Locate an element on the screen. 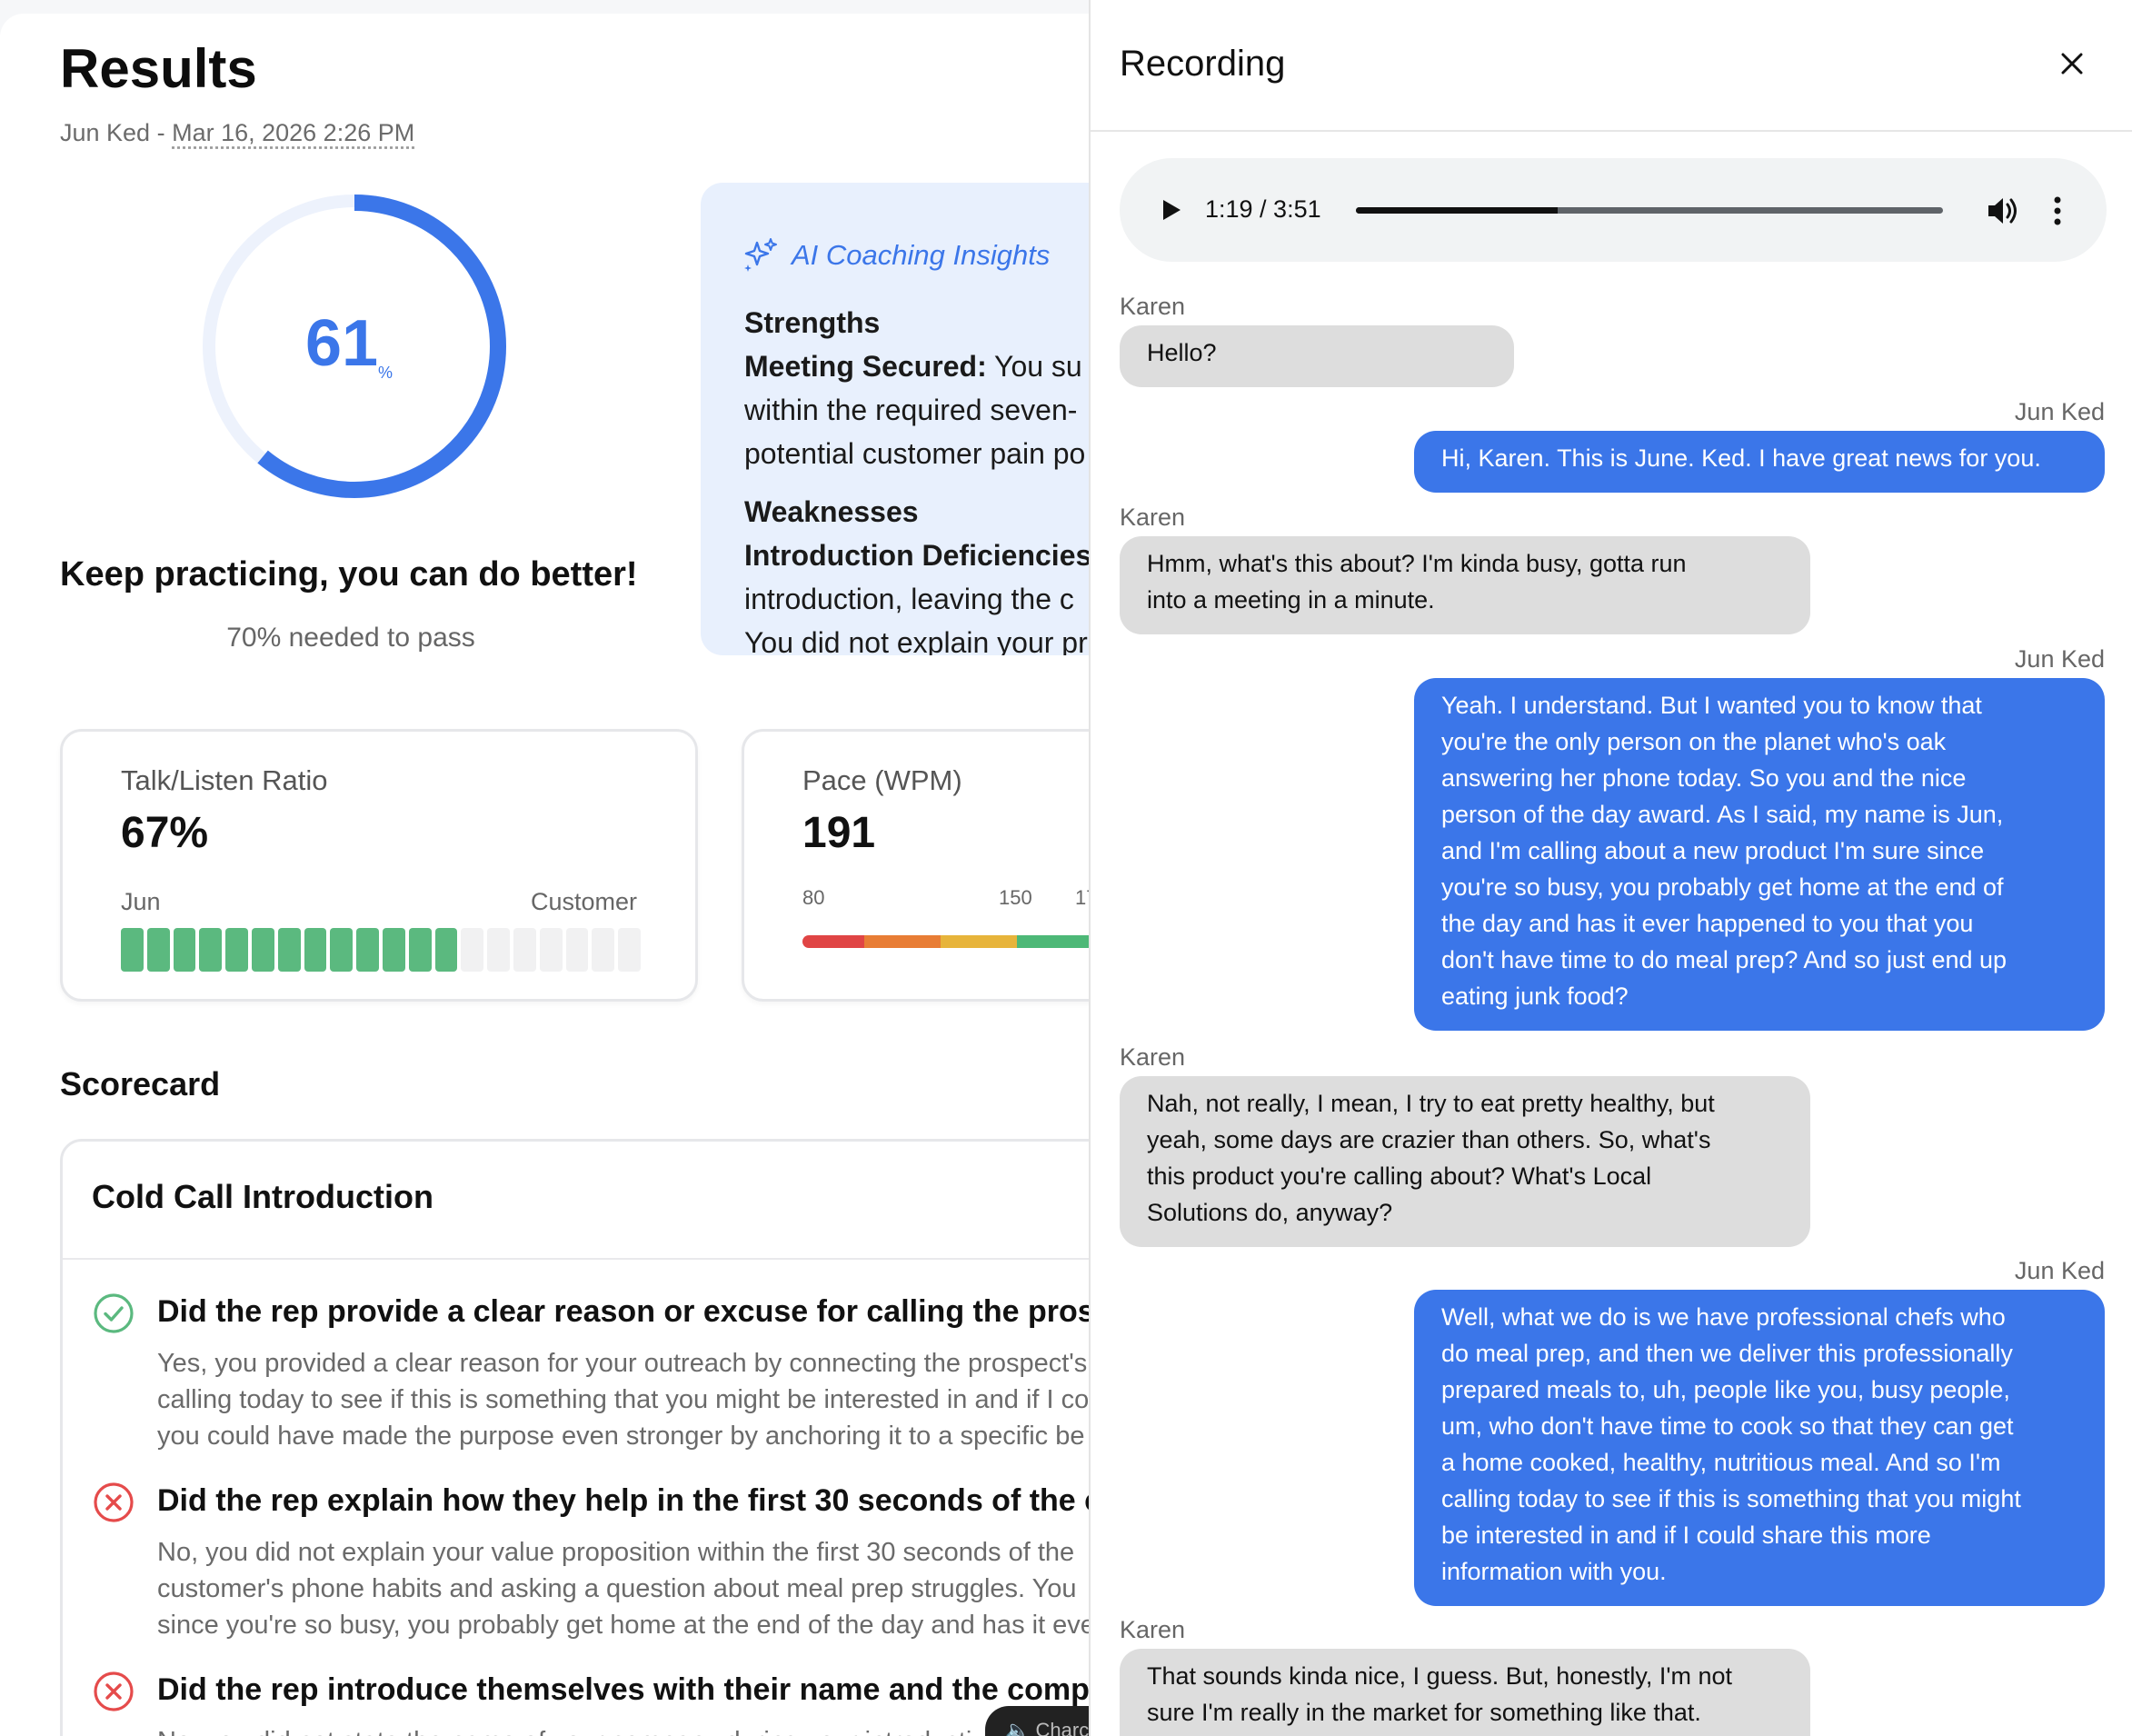 Image resolution: width=2132 pixels, height=1736 pixels. speaker-icon: 🔈 is located at coordinates (1018, 1728).